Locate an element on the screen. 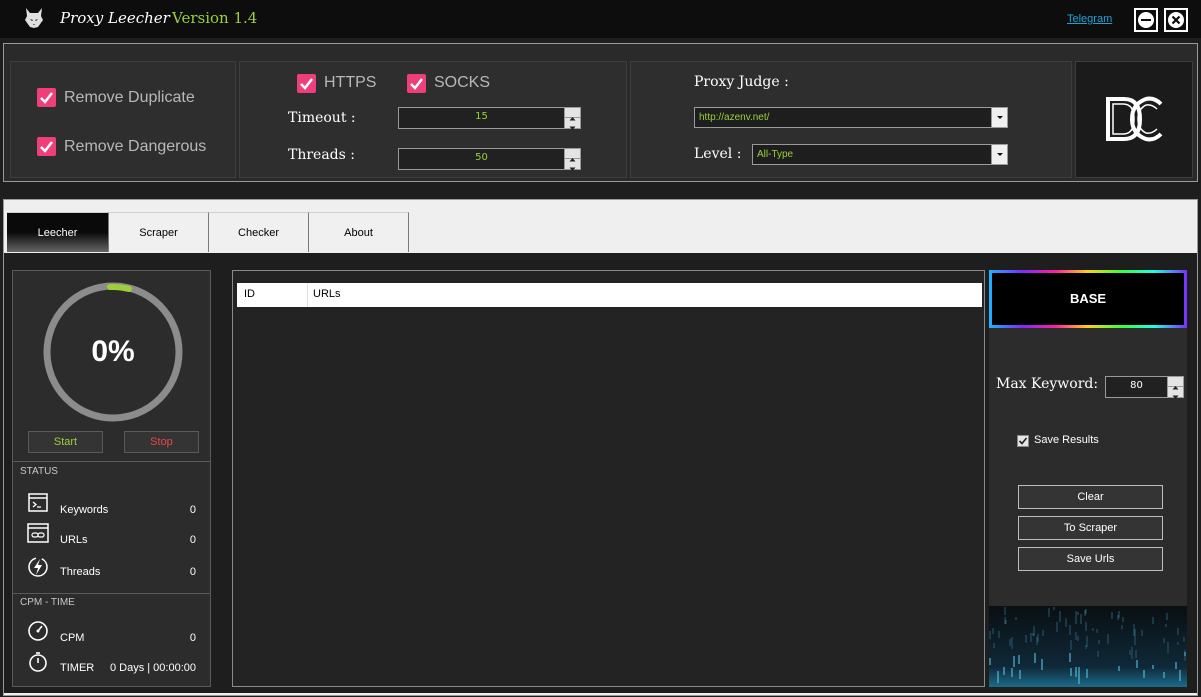 This screenshot has height=697, width=1201. minimize-button is located at coordinates (1146, 20).